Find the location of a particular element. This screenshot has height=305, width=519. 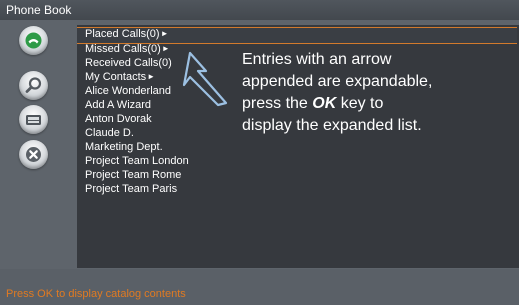

list-item-label: Add A Wizard is located at coordinates (118, 105).